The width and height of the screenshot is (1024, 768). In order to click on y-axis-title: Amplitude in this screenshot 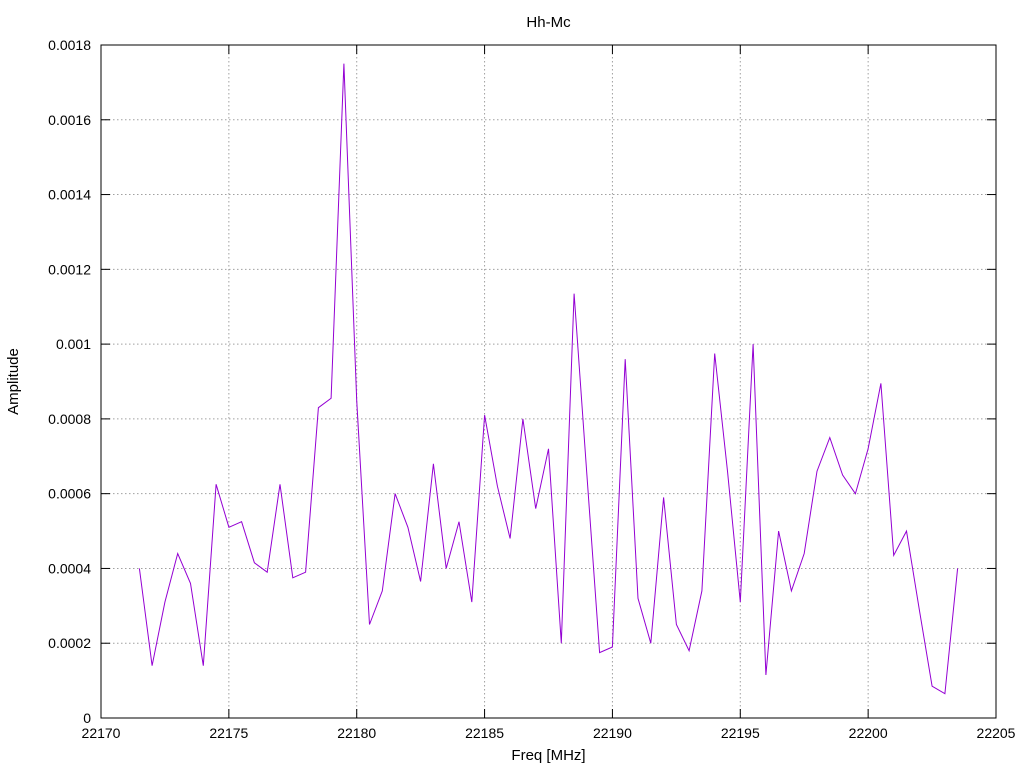, I will do `click(13, 381)`.